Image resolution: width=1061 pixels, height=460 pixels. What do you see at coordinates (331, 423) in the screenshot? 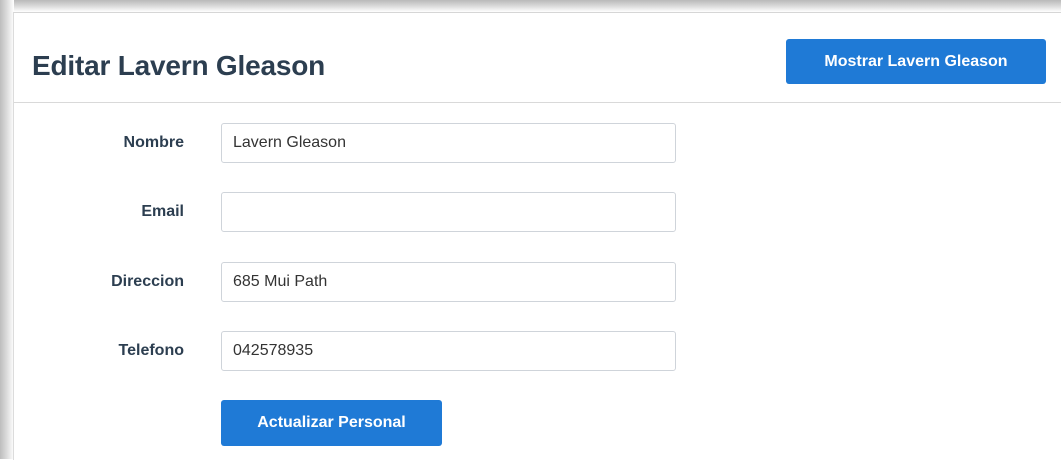
I see `update-personal-button: Actualizar Personal` at bounding box center [331, 423].